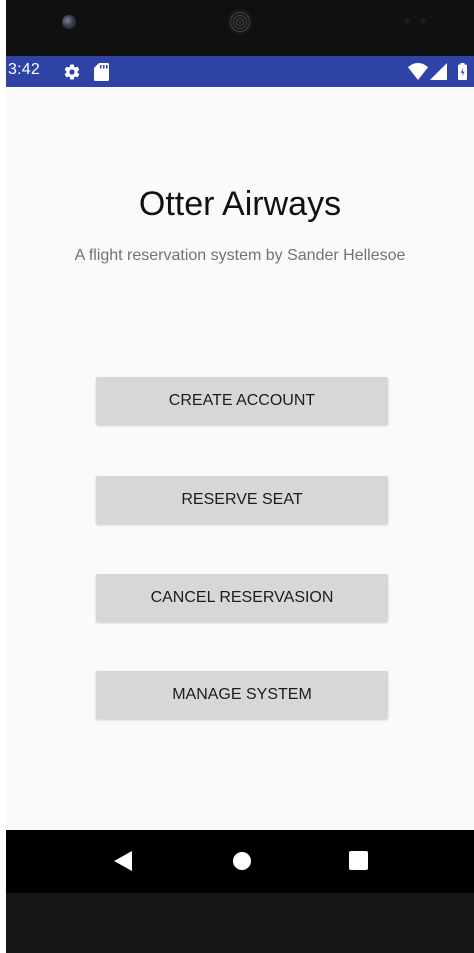 The image size is (474, 953). Describe the element at coordinates (123, 861) in the screenshot. I see `back-triangle-icon` at that location.